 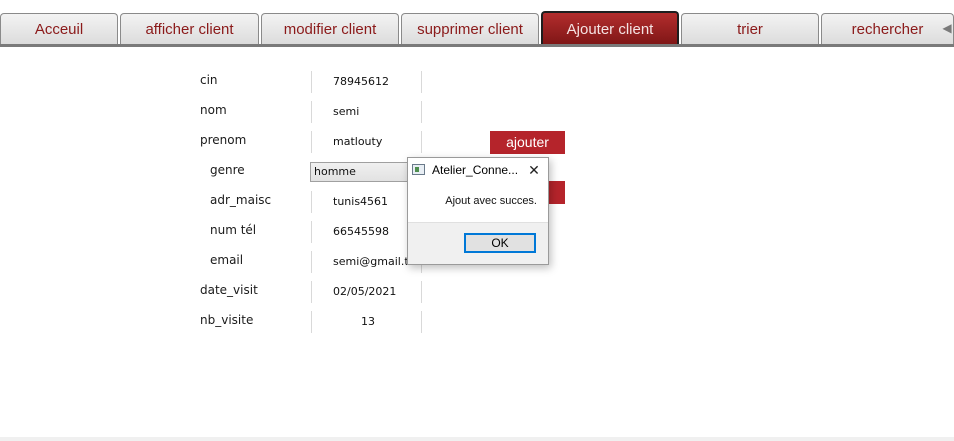 What do you see at coordinates (887, 28) in the screenshot?
I see `tab-rechercher: rechercher` at bounding box center [887, 28].